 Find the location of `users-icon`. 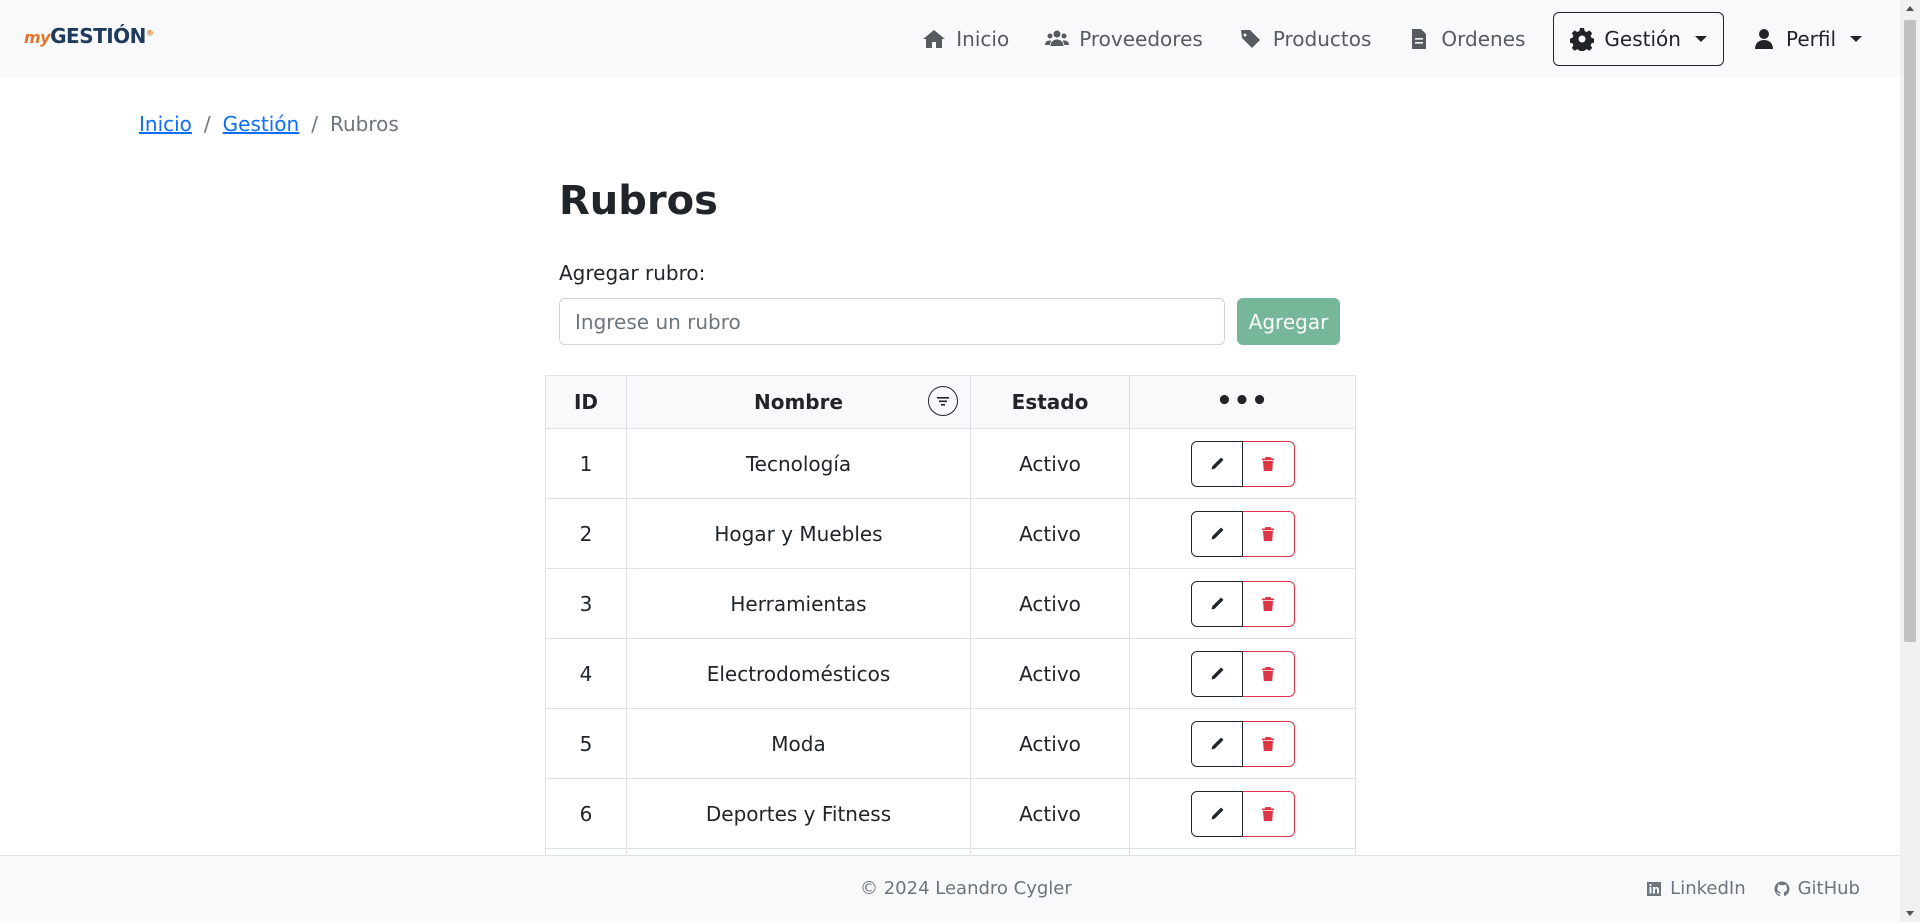

users-icon is located at coordinates (1057, 38).